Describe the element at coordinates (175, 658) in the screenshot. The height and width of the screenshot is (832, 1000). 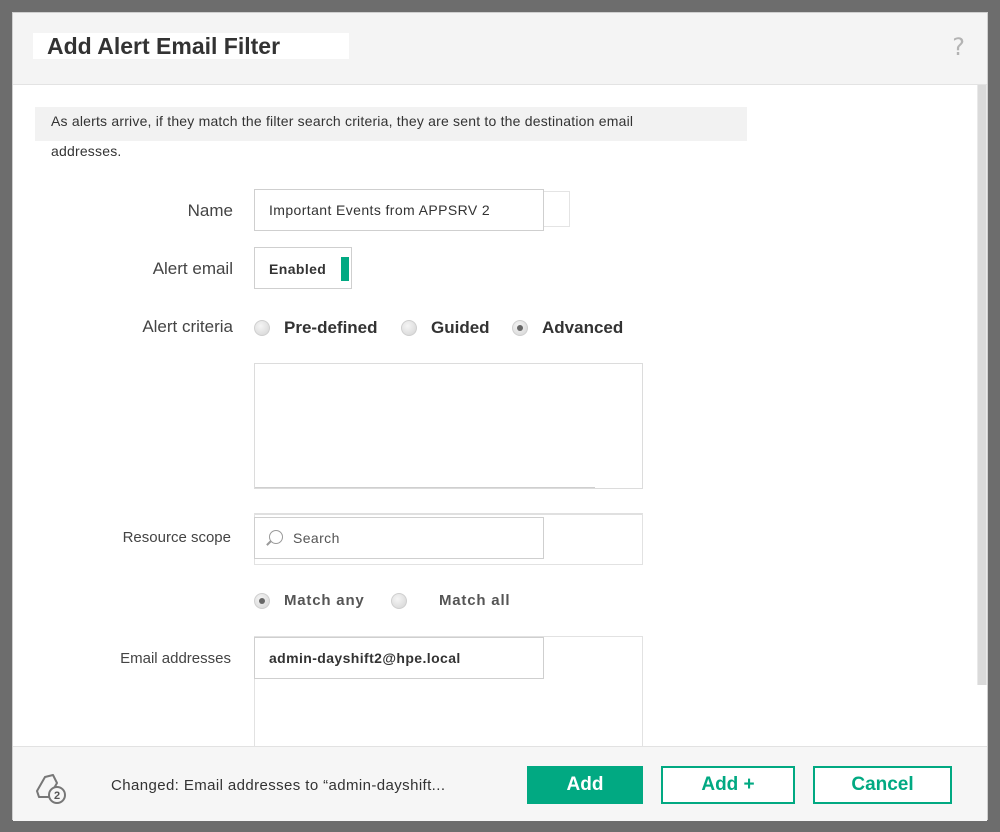
I see `email-addresses-label: Email addresses` at that location.